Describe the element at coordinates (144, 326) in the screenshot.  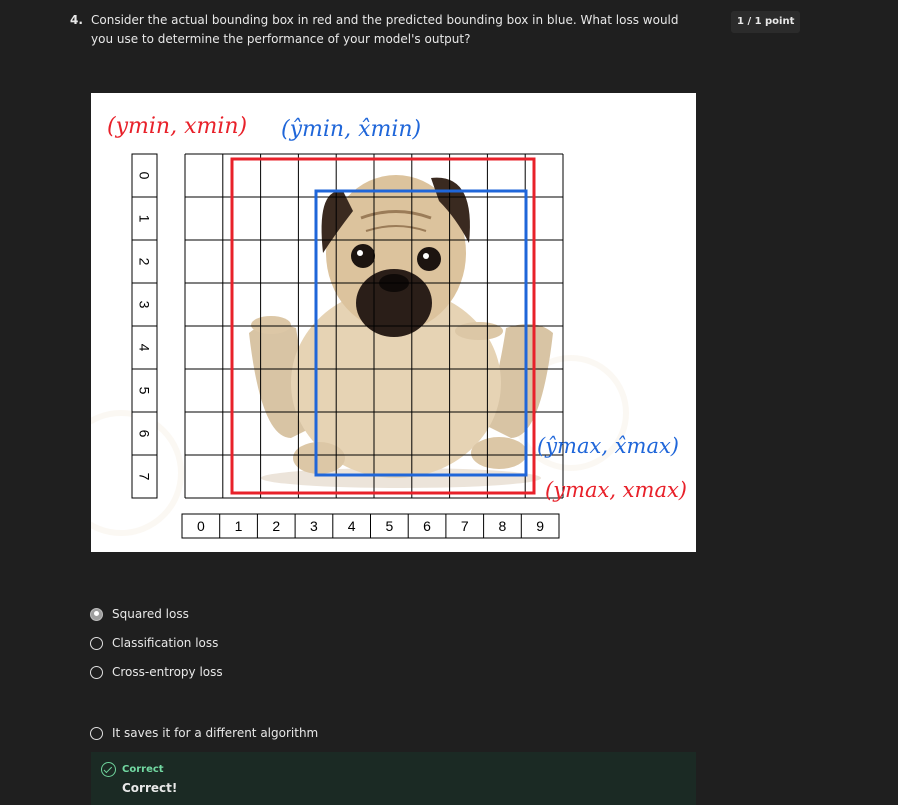
I see `row-index-column: 0 1 2 3 4 5 6 7` at that location.